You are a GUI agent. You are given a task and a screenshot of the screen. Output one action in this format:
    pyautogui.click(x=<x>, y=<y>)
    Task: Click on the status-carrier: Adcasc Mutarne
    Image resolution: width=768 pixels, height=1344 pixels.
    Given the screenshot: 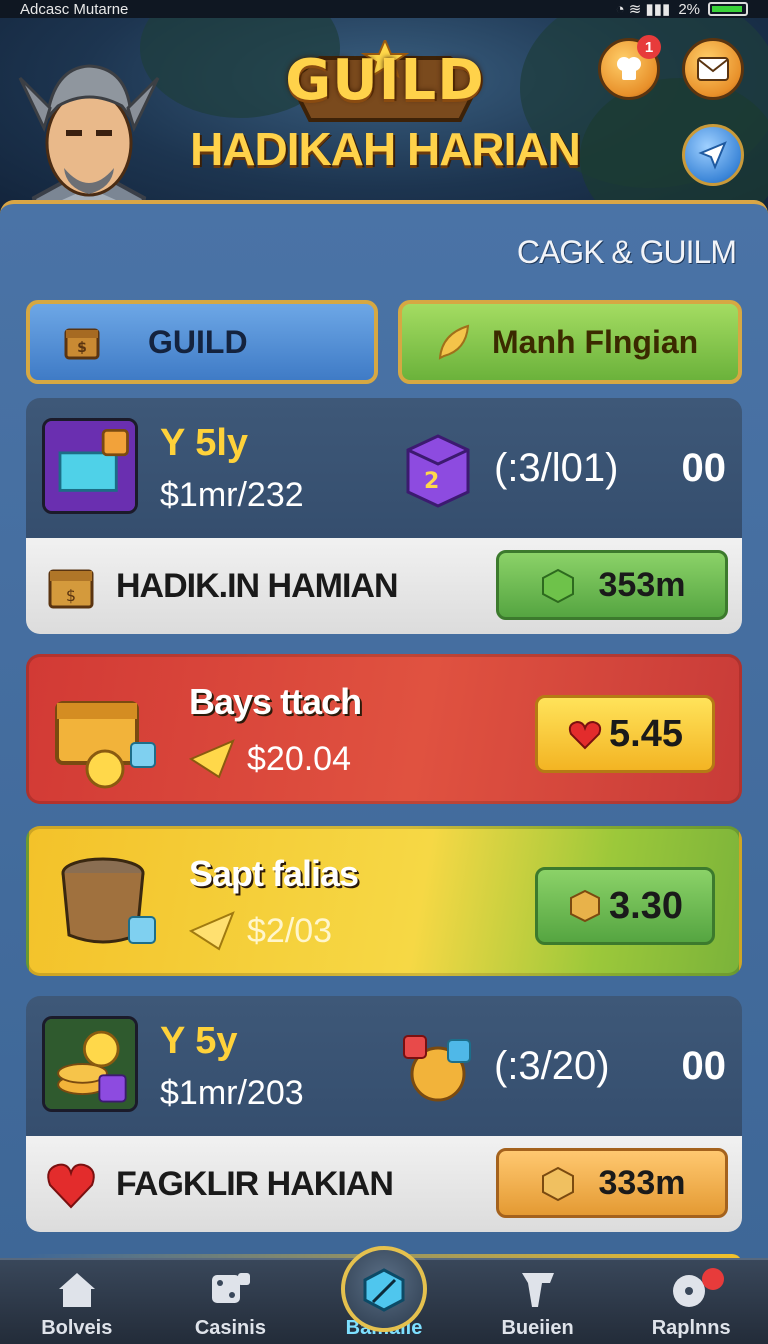 What is the action you would take?
    pyautogui.click(x=74, y=9)
    